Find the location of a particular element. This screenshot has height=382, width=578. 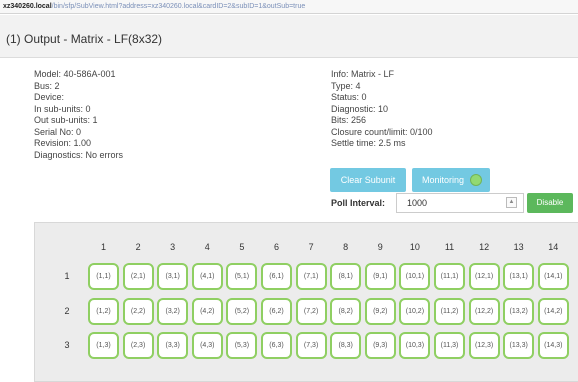

matrix-column-header: 3 is located at coordinates (173, 247).